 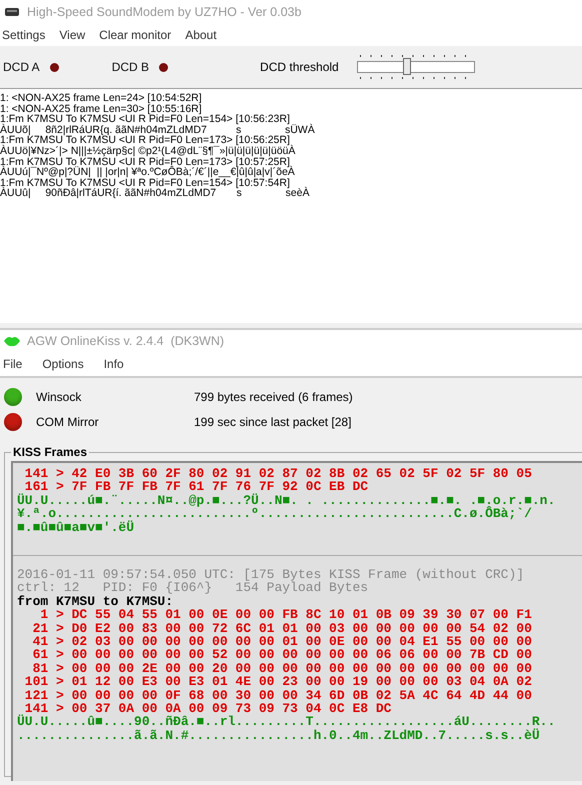 What do you see at coordinates (50, 452) in the screenshot?
I see `group-title: KISS Frames` at bounding box center [50, 452].